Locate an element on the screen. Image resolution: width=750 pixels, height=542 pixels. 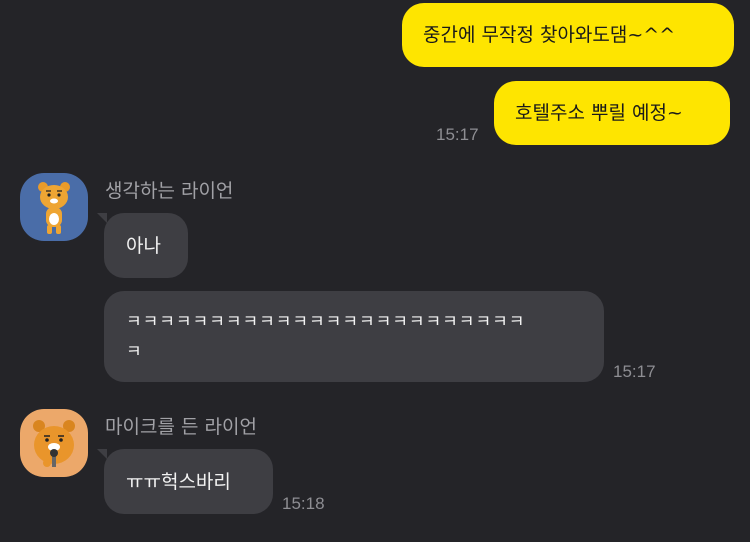
sender-name: 생각하는 라이언 is located at coordinates (169, 191).